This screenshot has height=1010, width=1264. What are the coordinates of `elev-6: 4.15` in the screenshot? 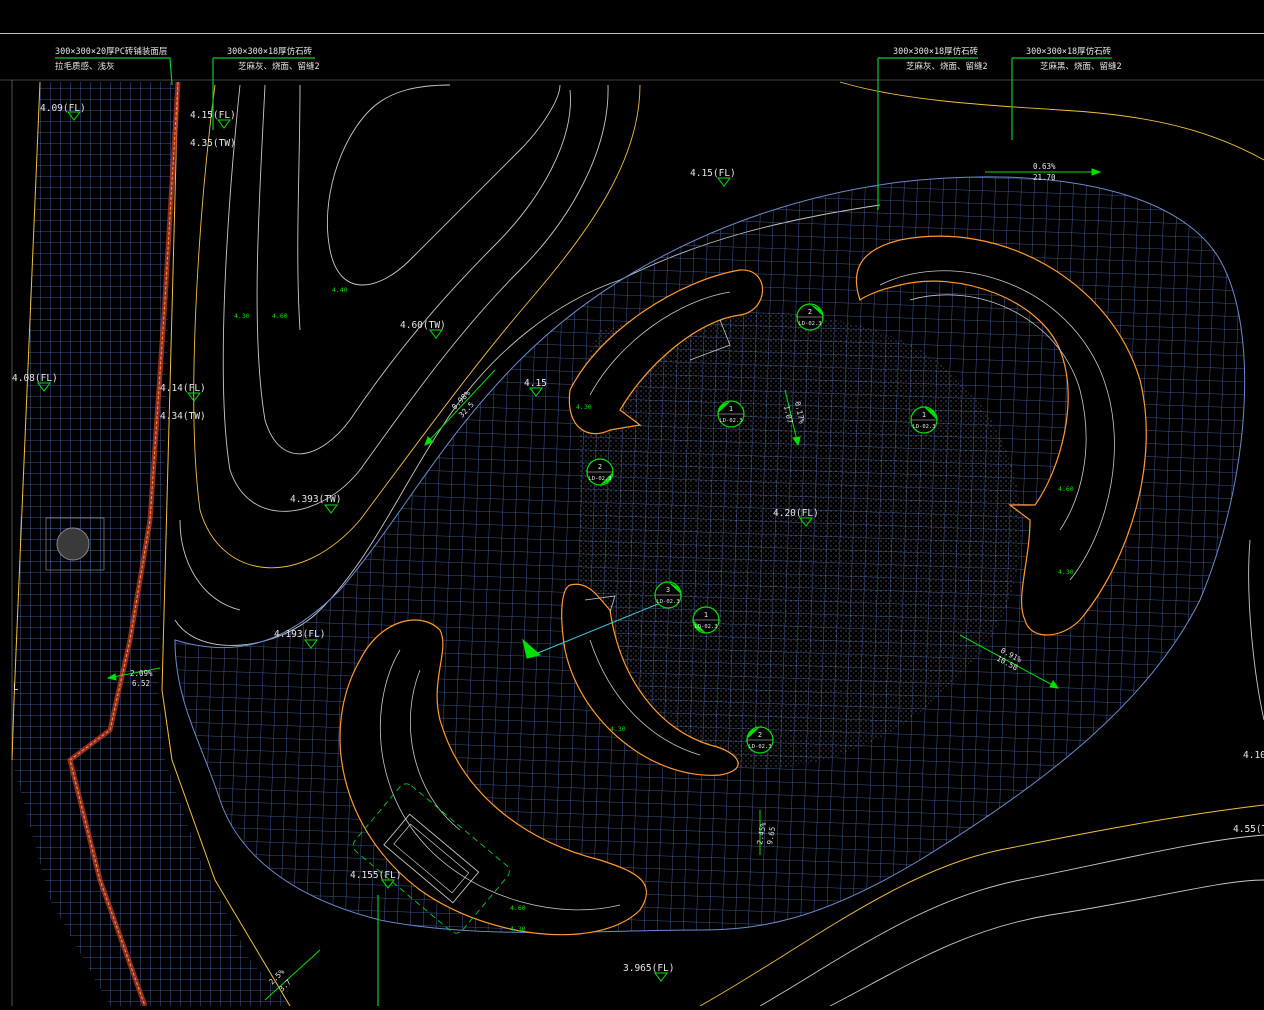 It's located at (535, 383).